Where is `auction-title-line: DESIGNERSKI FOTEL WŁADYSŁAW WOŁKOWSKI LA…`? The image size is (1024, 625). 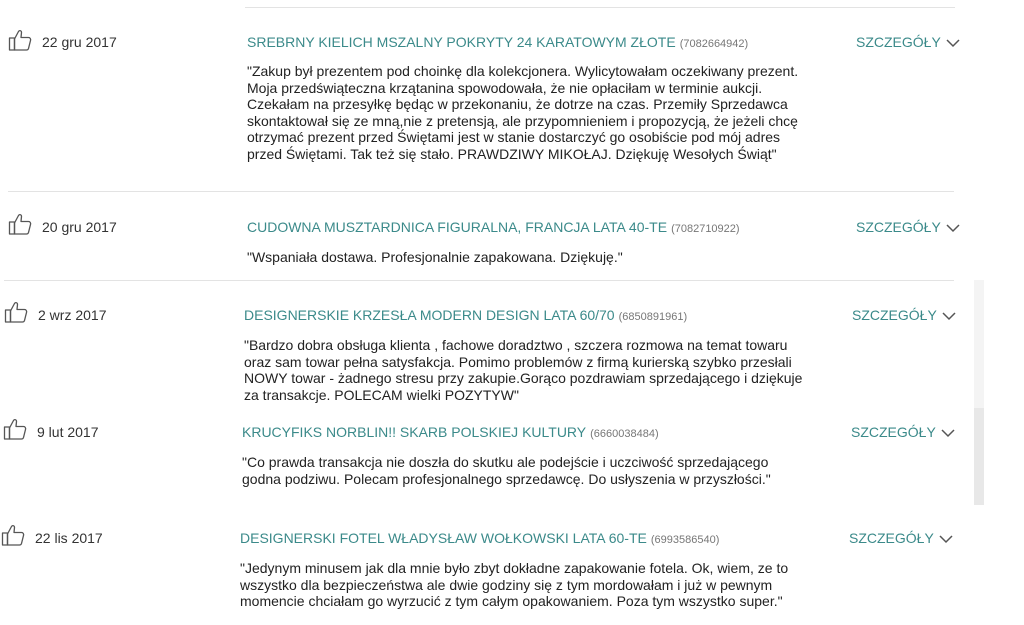 auction-title-line: DESIGNERSKI FOTEL WŁADYSŁAW WOŁKOWSKI LA… is located at coordinates (479, 538).